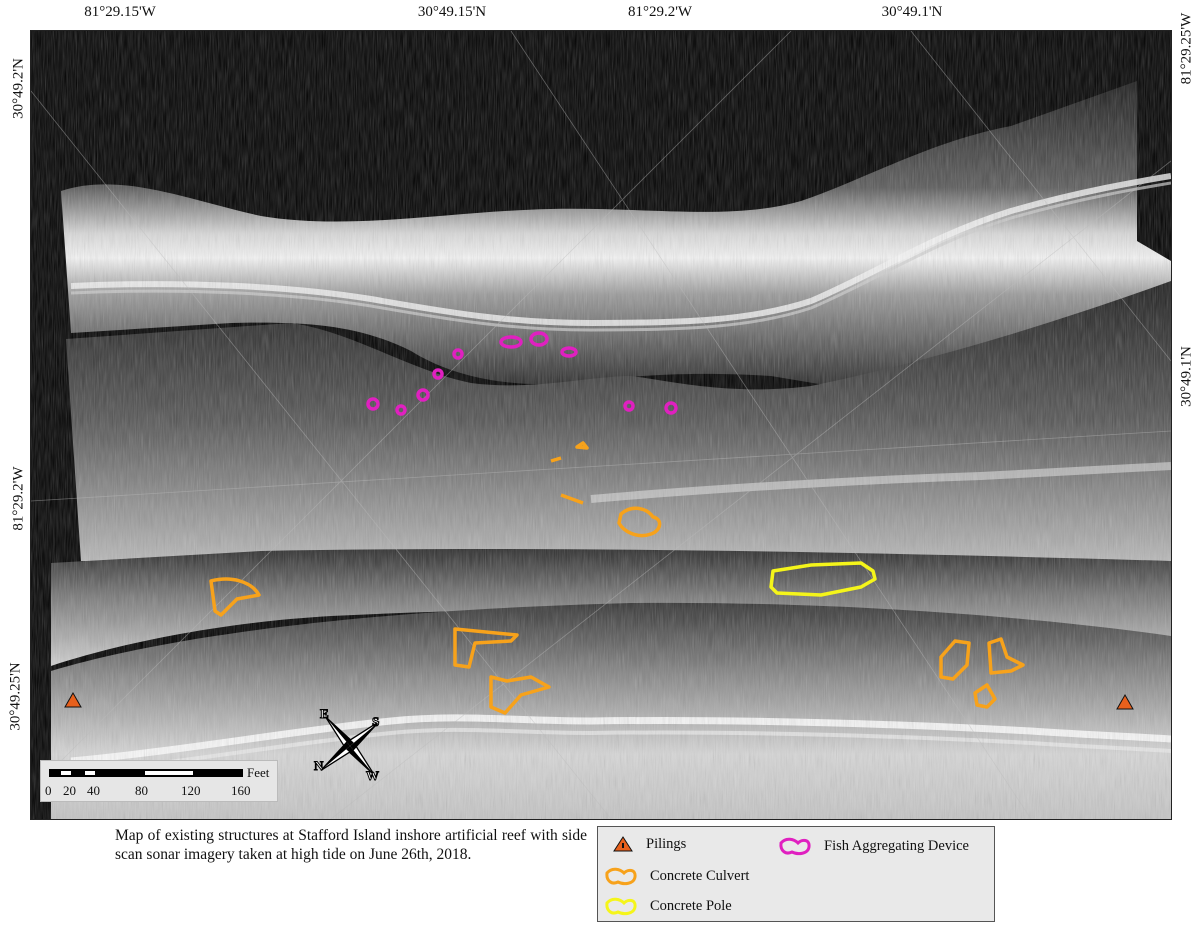 The height and width of the screenshot is (927, 1200). What do you see at coordinates (649, 844) in the screenshot?
I see `legend-item-pilings: Pilings` at bounding box center [649, 844].